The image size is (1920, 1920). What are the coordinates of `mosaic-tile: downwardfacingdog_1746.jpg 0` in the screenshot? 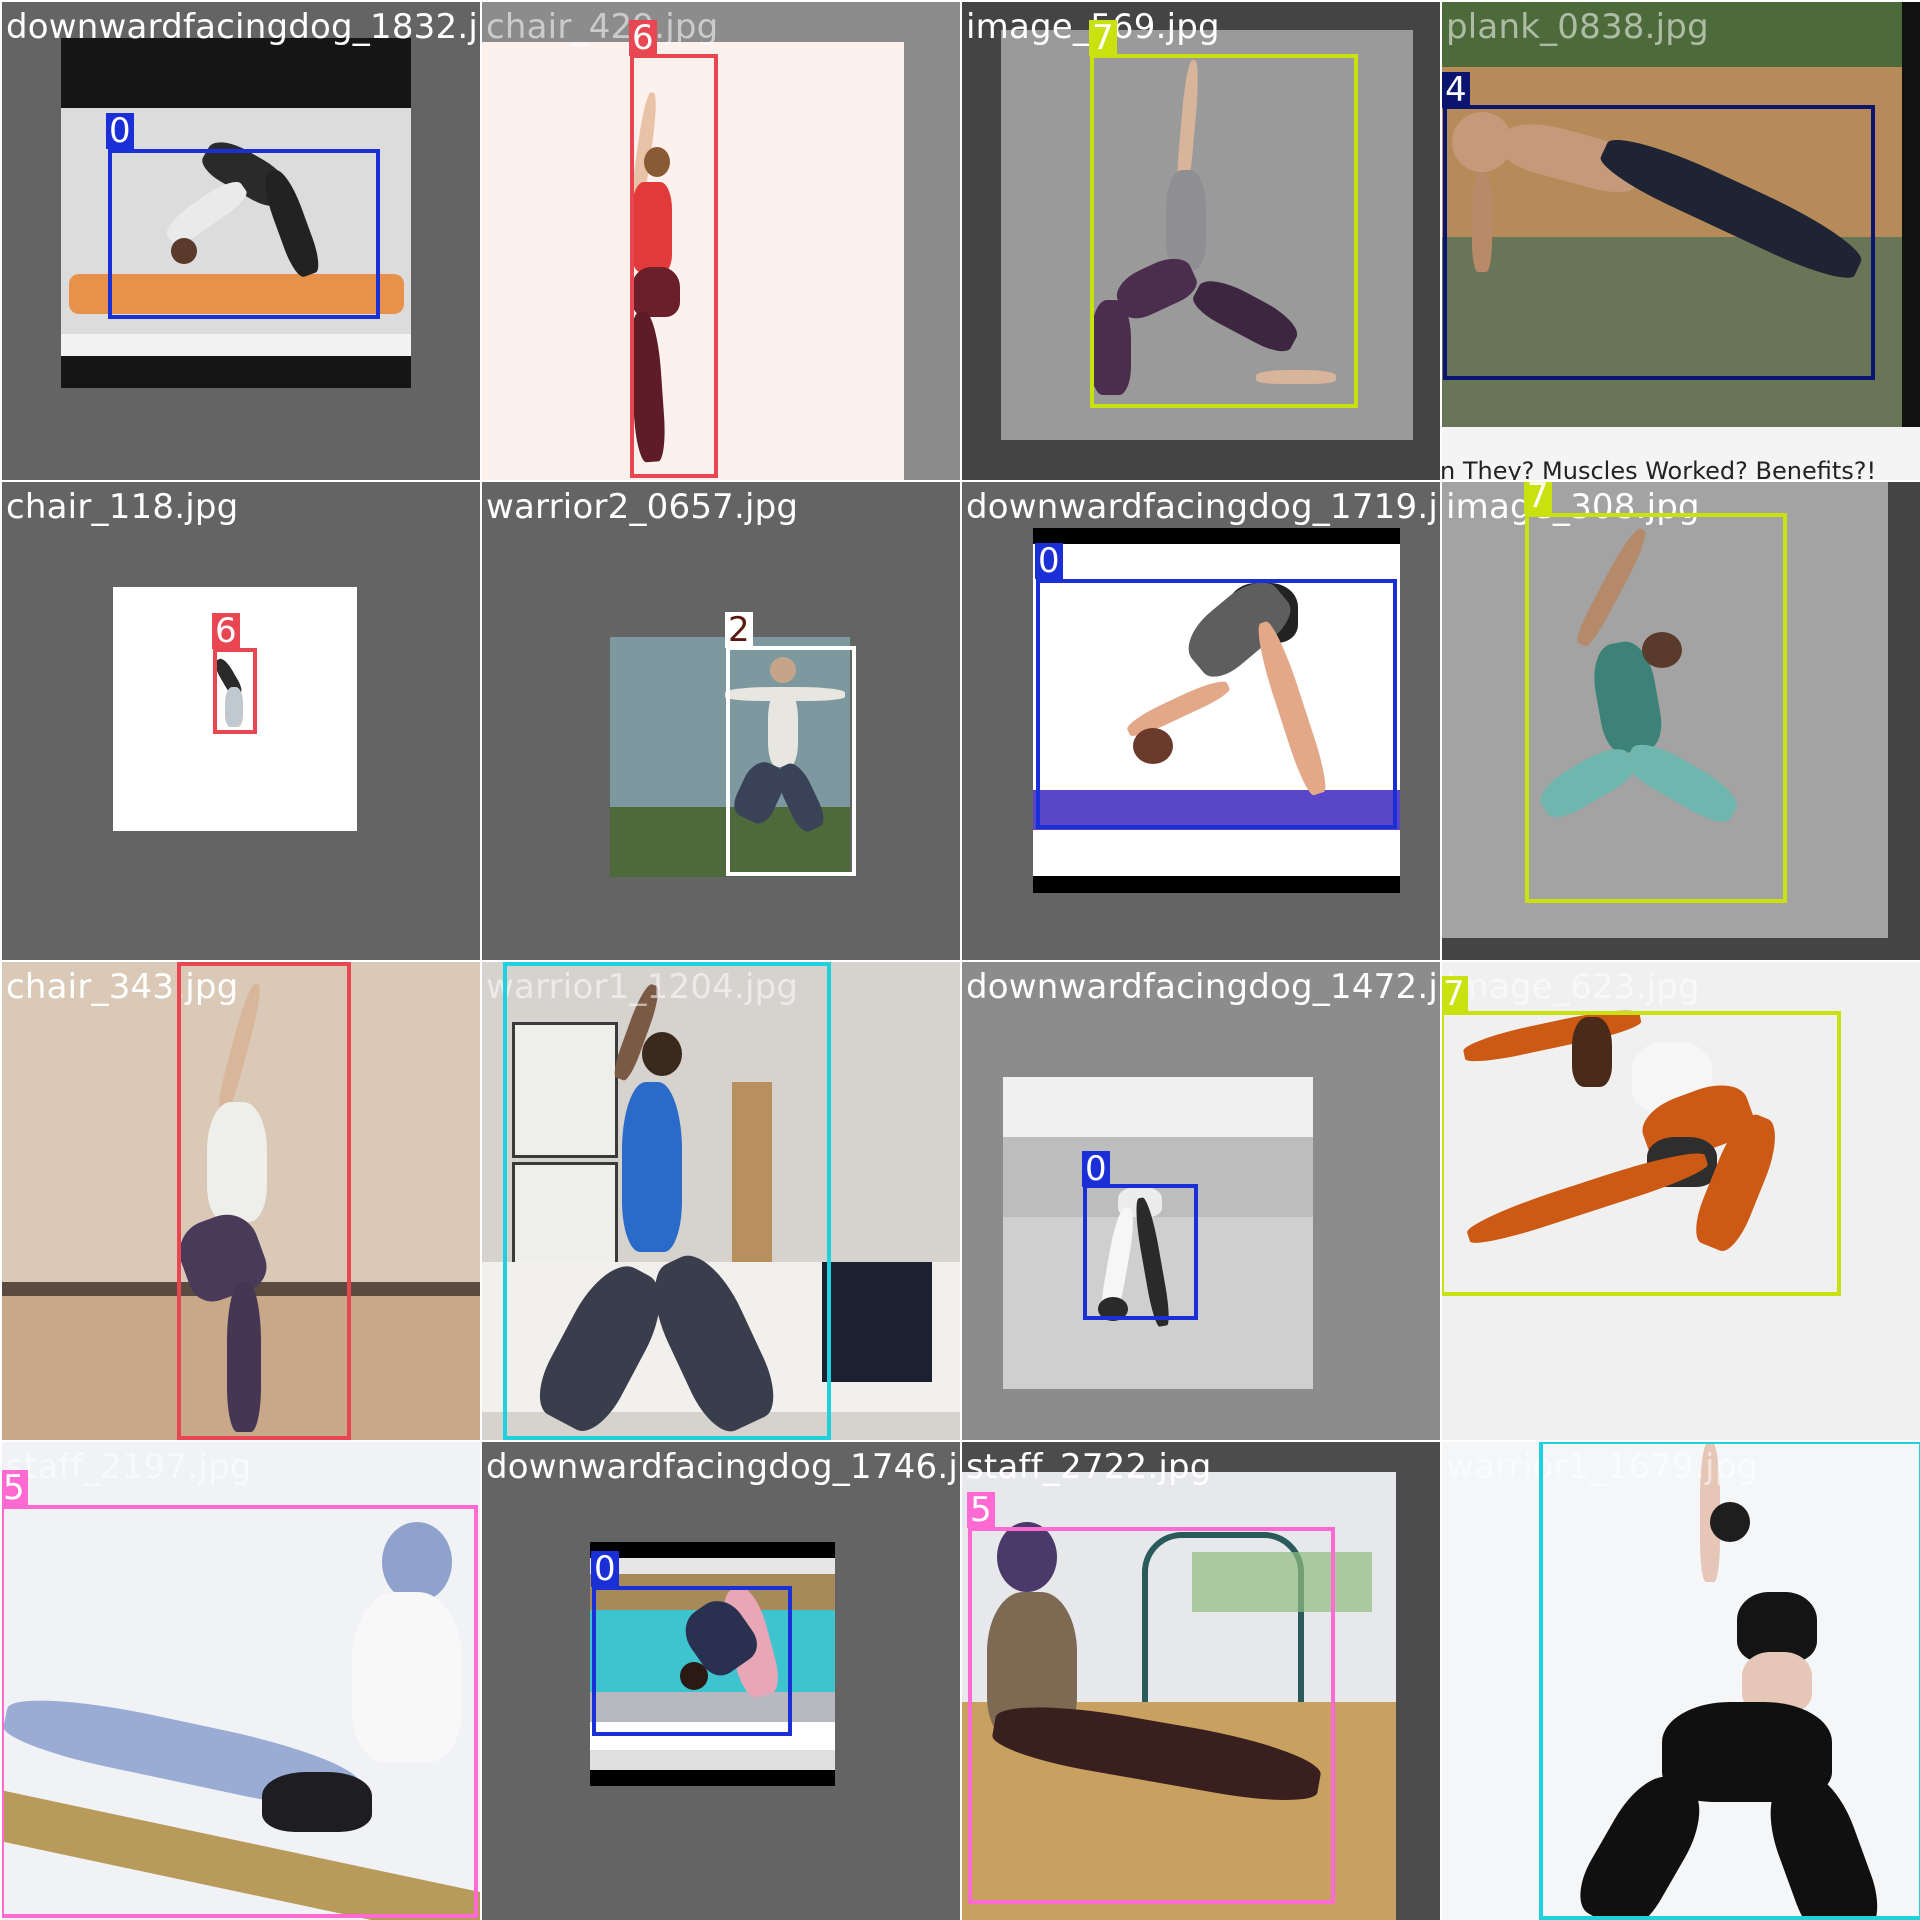 It's located at (721, 1681).